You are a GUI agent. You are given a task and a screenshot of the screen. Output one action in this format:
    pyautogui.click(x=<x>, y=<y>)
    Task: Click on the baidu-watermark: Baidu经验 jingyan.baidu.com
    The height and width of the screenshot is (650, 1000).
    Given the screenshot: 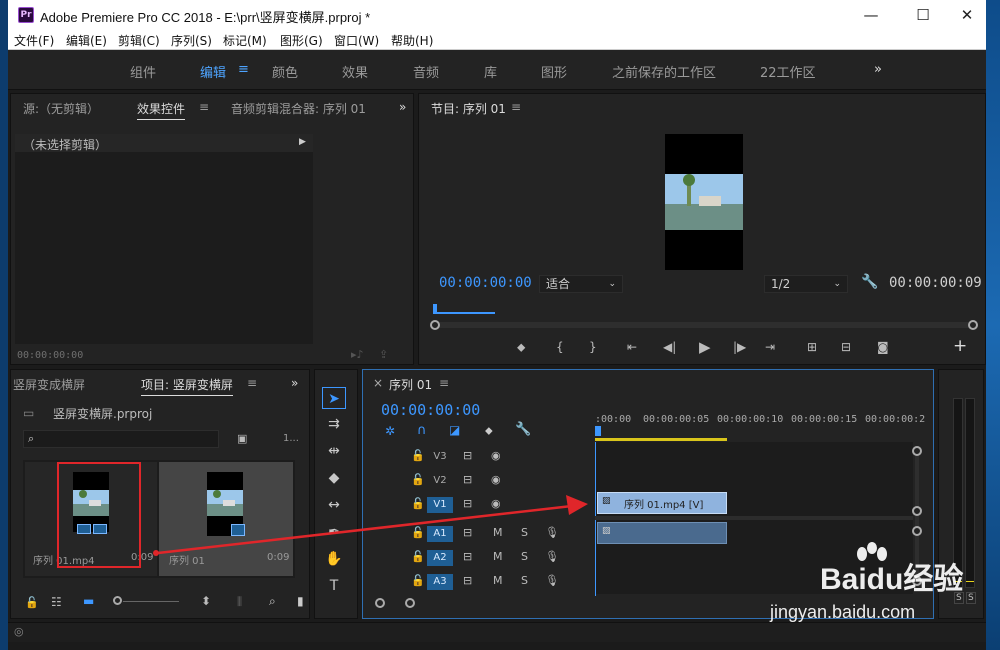 What is the action you would take?
    pyautogui.click(x=875, y=590)
    